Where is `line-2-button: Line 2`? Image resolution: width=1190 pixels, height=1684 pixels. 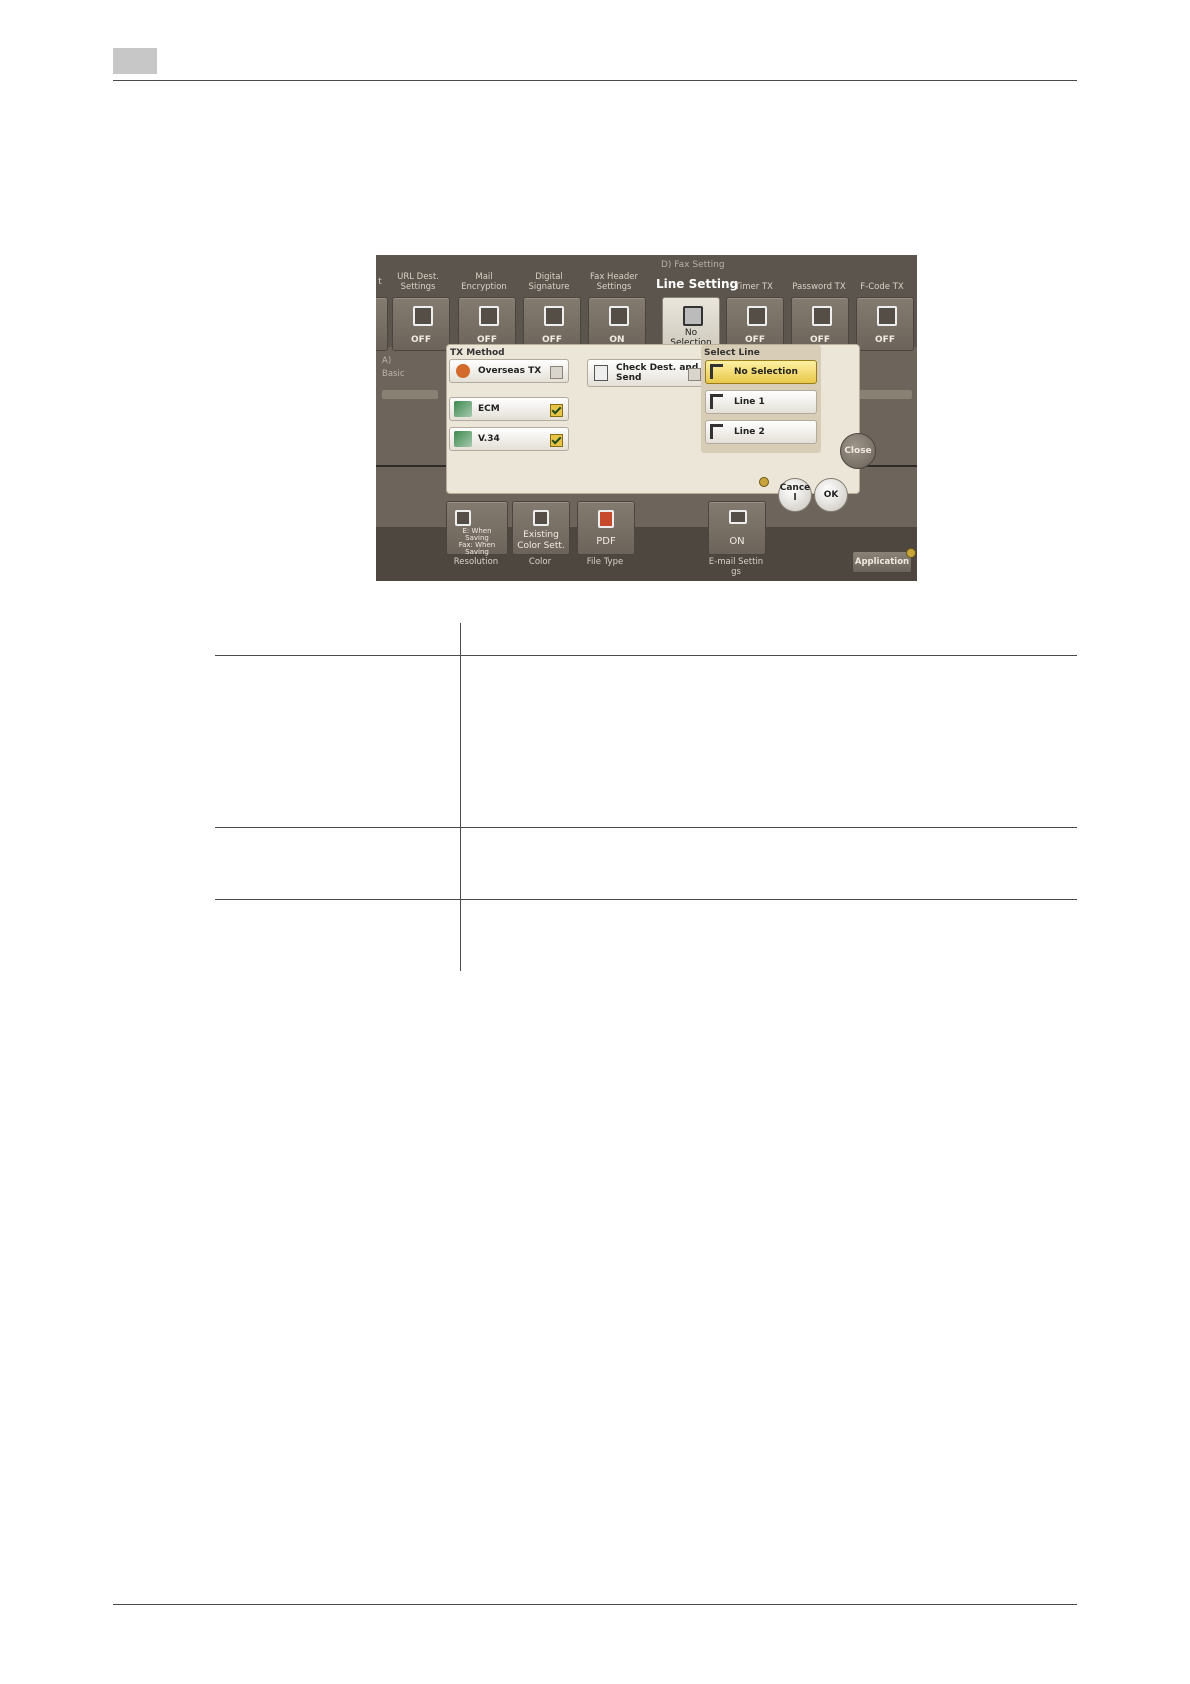
line-2-button: Line 2 is located at coordinates (761, 432).